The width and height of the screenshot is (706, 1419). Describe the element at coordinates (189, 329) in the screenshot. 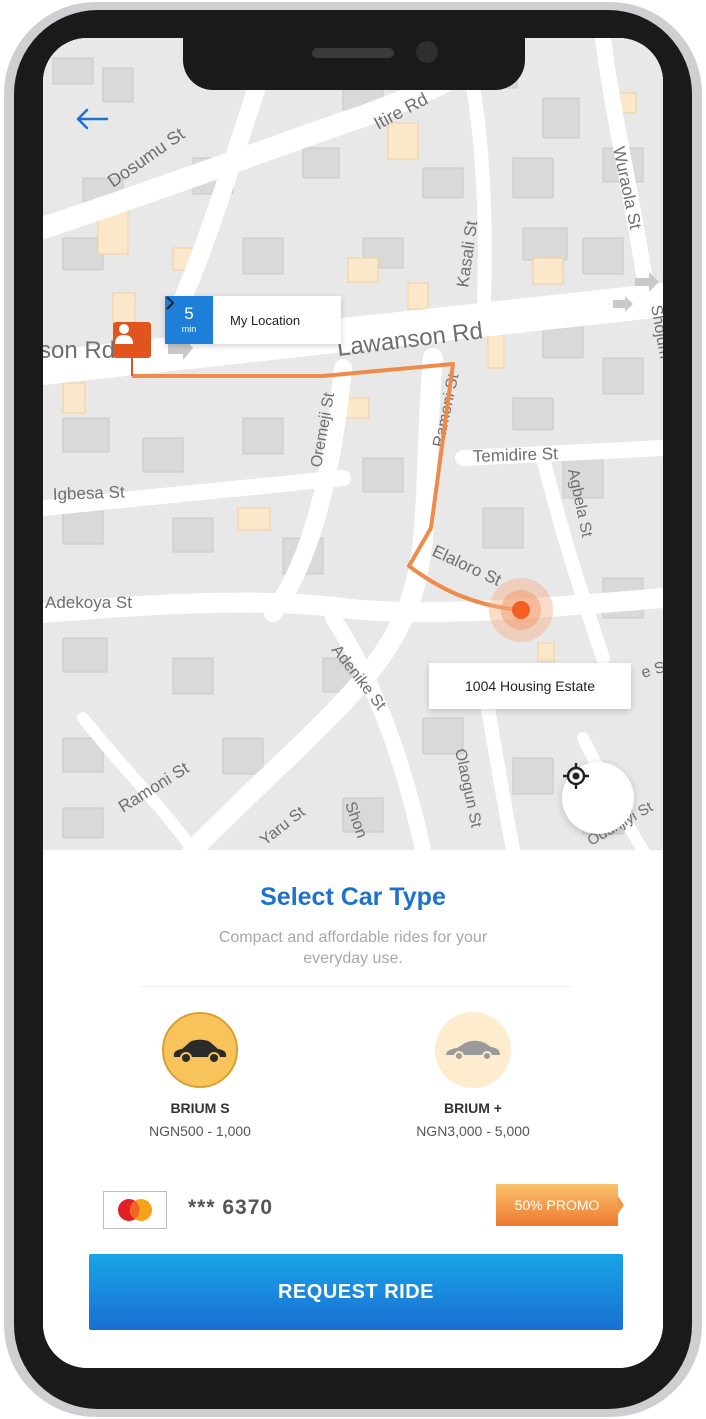

I see `eta-unit: min` at that location.